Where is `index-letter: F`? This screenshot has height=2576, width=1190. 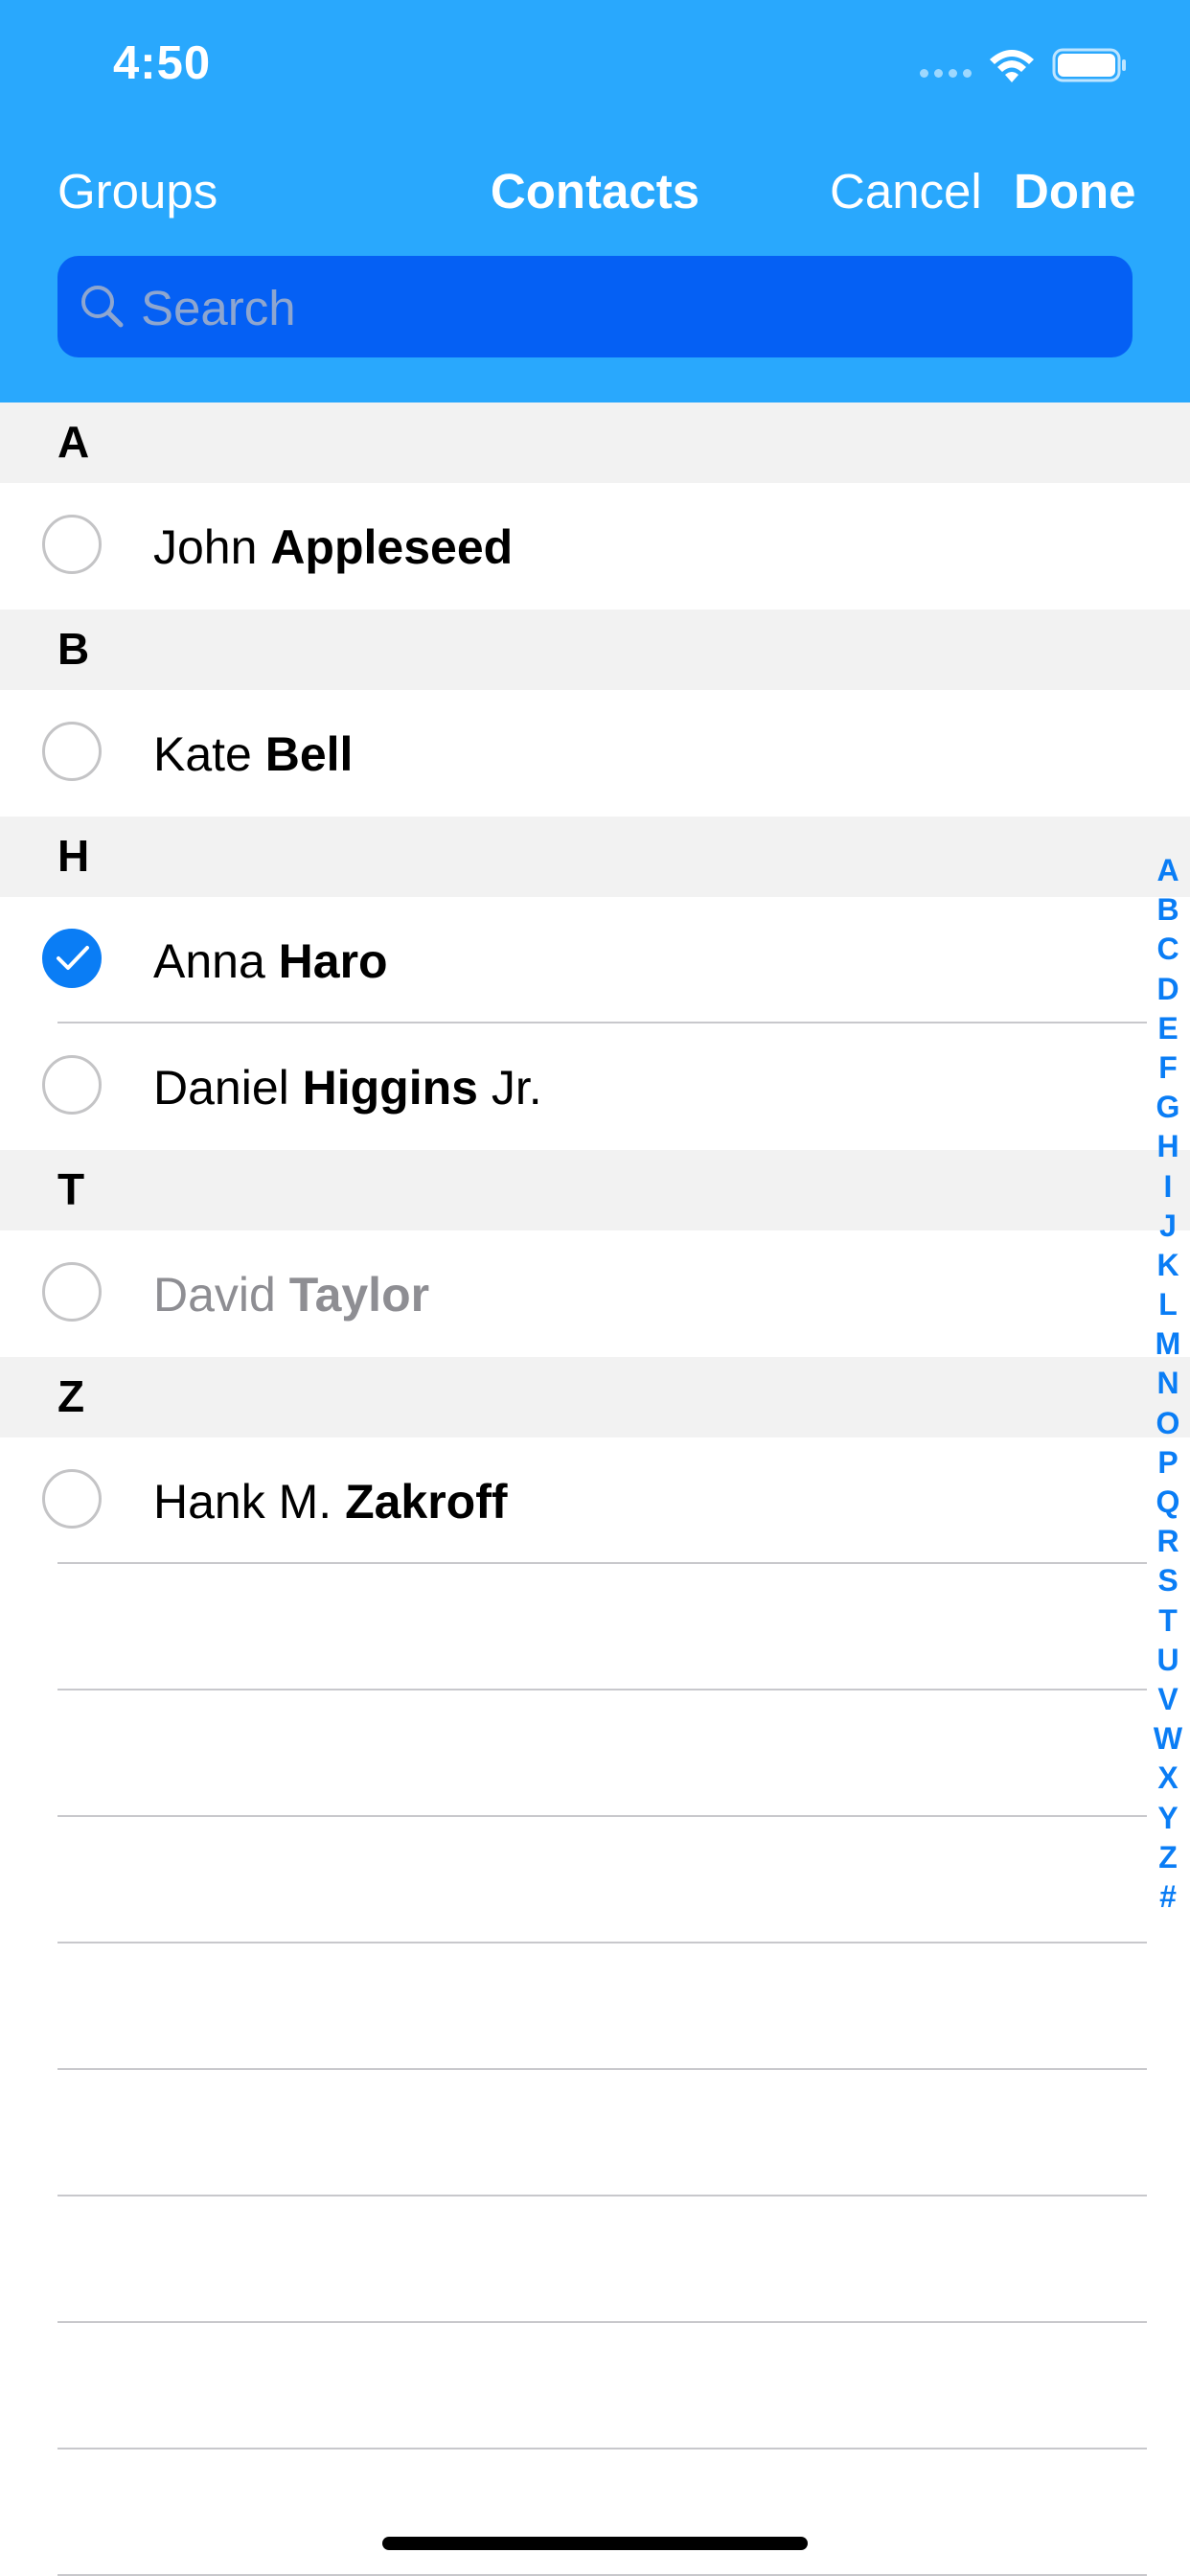
index-letter: F is located at coordinates (1168, 1068).